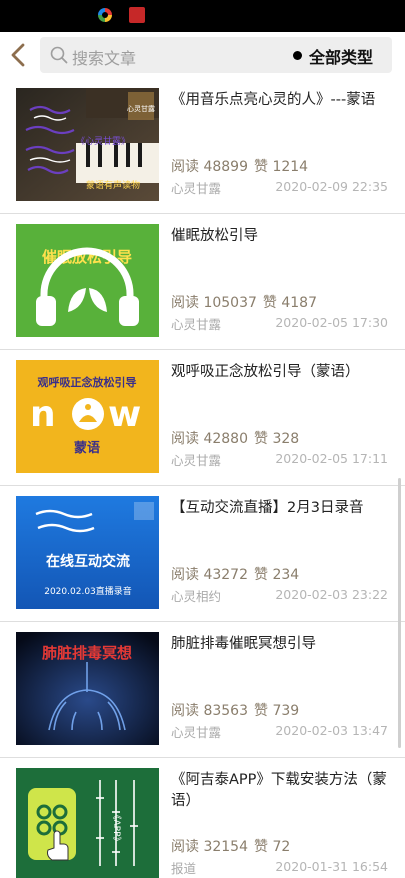  Describe the element at coordinates (286, 711) in the screenshot. I see `like-count: 739` at that location.